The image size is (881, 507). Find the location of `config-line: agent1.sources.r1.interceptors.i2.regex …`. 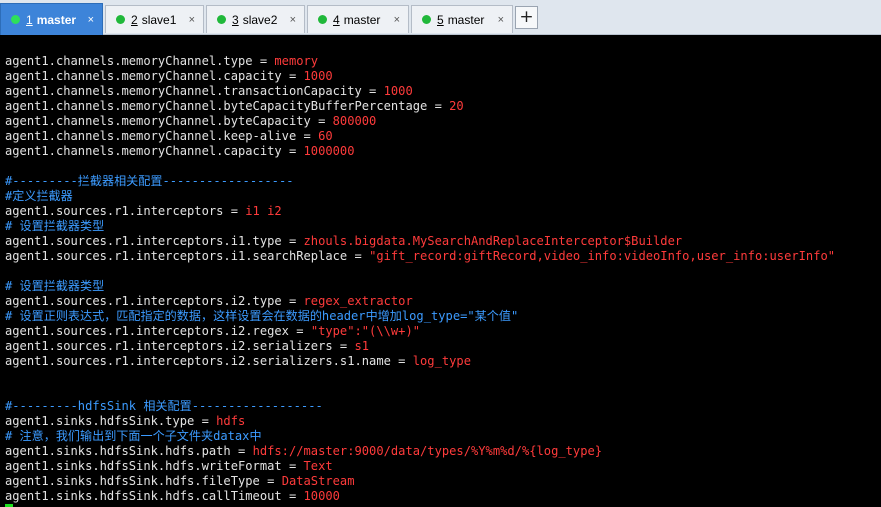

config-line: agent1.sources.r1.interceptors.i2.regex … is located at coordinates (443, 331).